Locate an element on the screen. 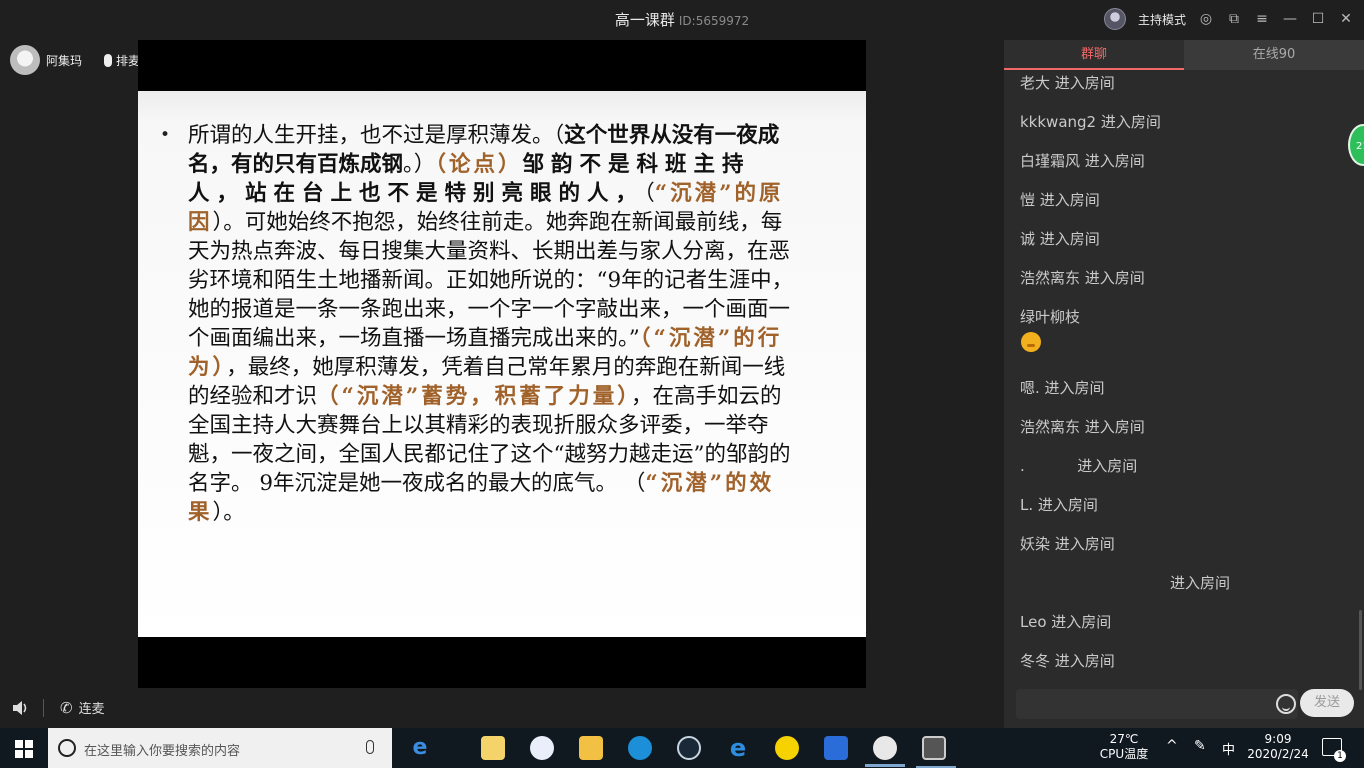 This screenshot has height=768, width=1364. host-avatar is located at coordinates (1114, 19).